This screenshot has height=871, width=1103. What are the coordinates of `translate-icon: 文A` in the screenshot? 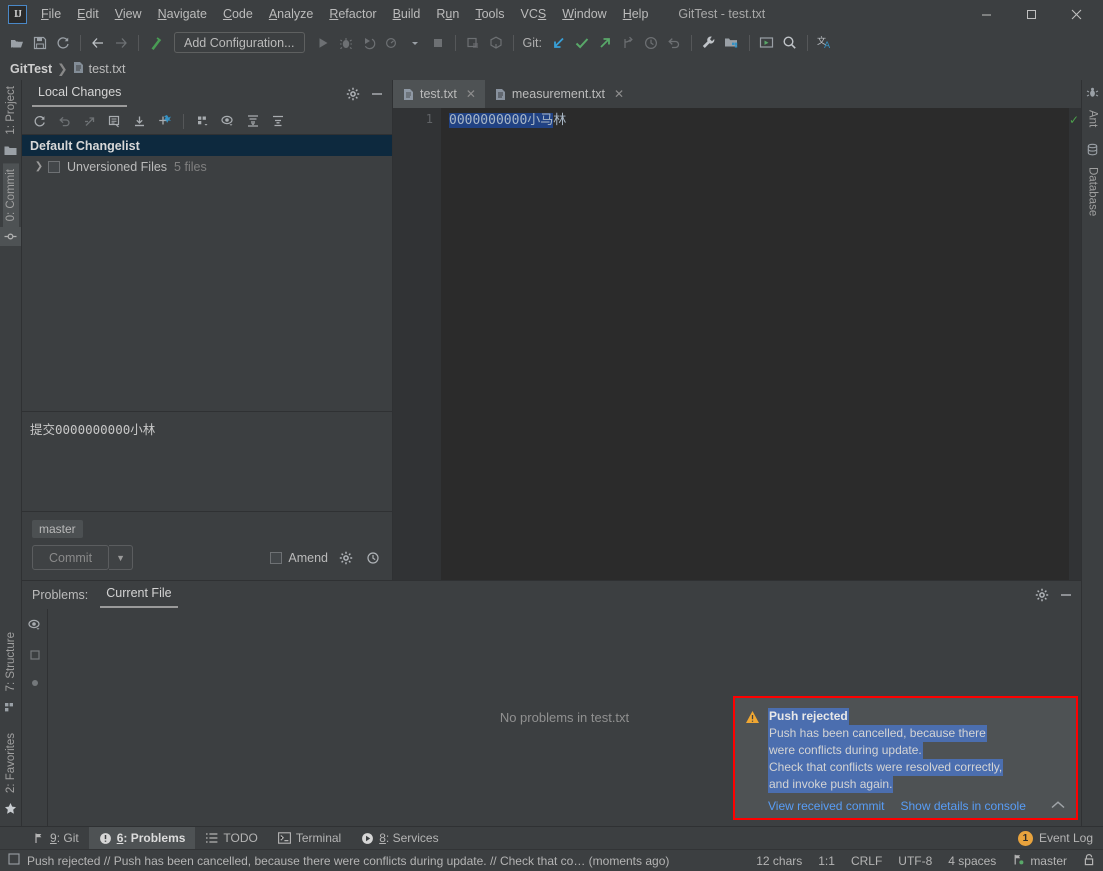 It's located at (825, 43).